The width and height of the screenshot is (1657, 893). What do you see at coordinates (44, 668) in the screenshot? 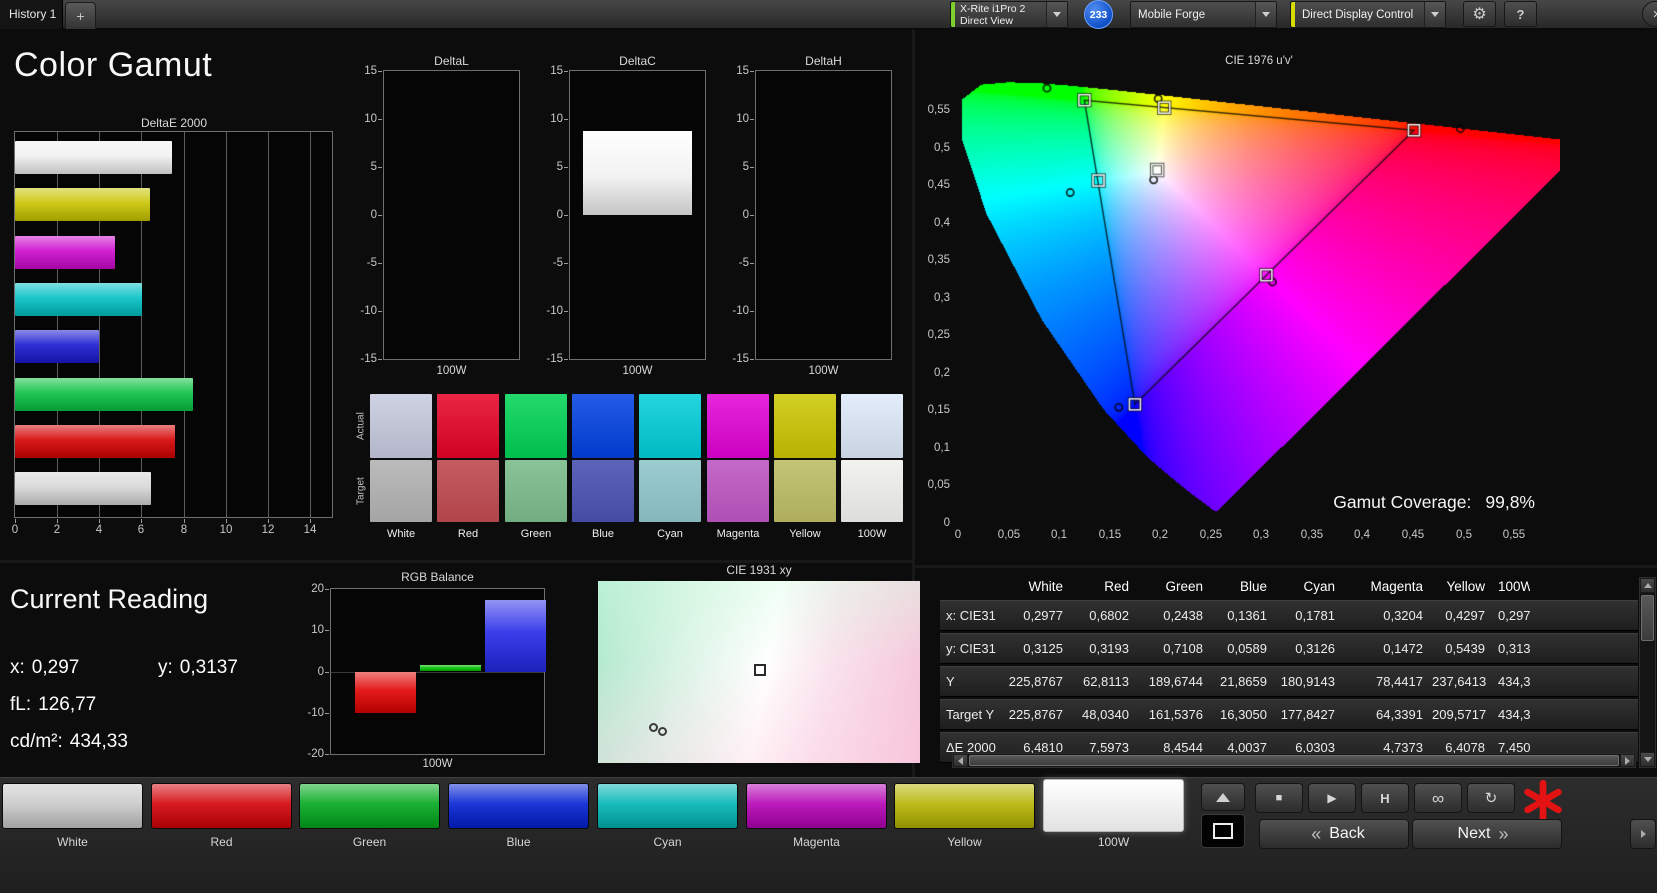
I see `reading-x: x: 0,297` at bounding box center [44, 668].